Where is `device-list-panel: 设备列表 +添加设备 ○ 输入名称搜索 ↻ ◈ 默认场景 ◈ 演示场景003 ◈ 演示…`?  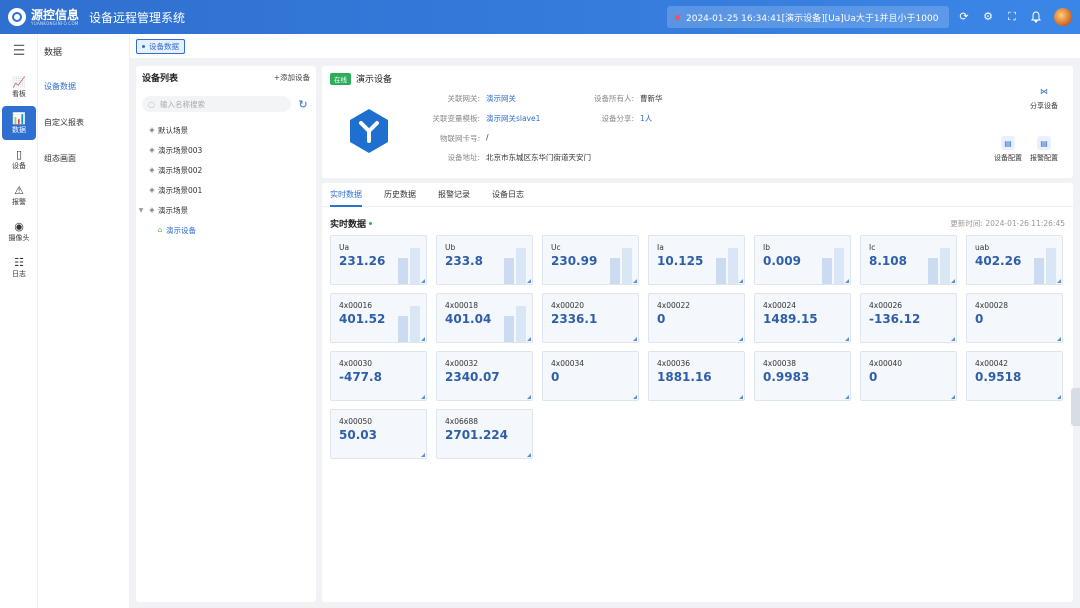 device-list-panel: 设备列表 +添加设备 ○ 输入名称搜索 ↻ ◈ 默认场景 ◈ 演示场景003 ◈ 演示… is located at coordinates (226, 334).